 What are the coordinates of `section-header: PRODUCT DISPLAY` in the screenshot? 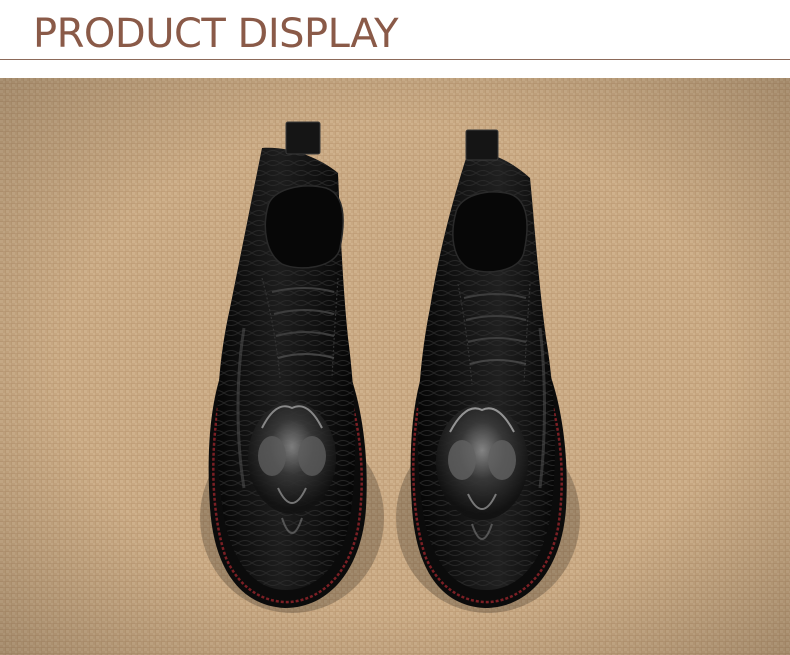 It's located at (395, 39).